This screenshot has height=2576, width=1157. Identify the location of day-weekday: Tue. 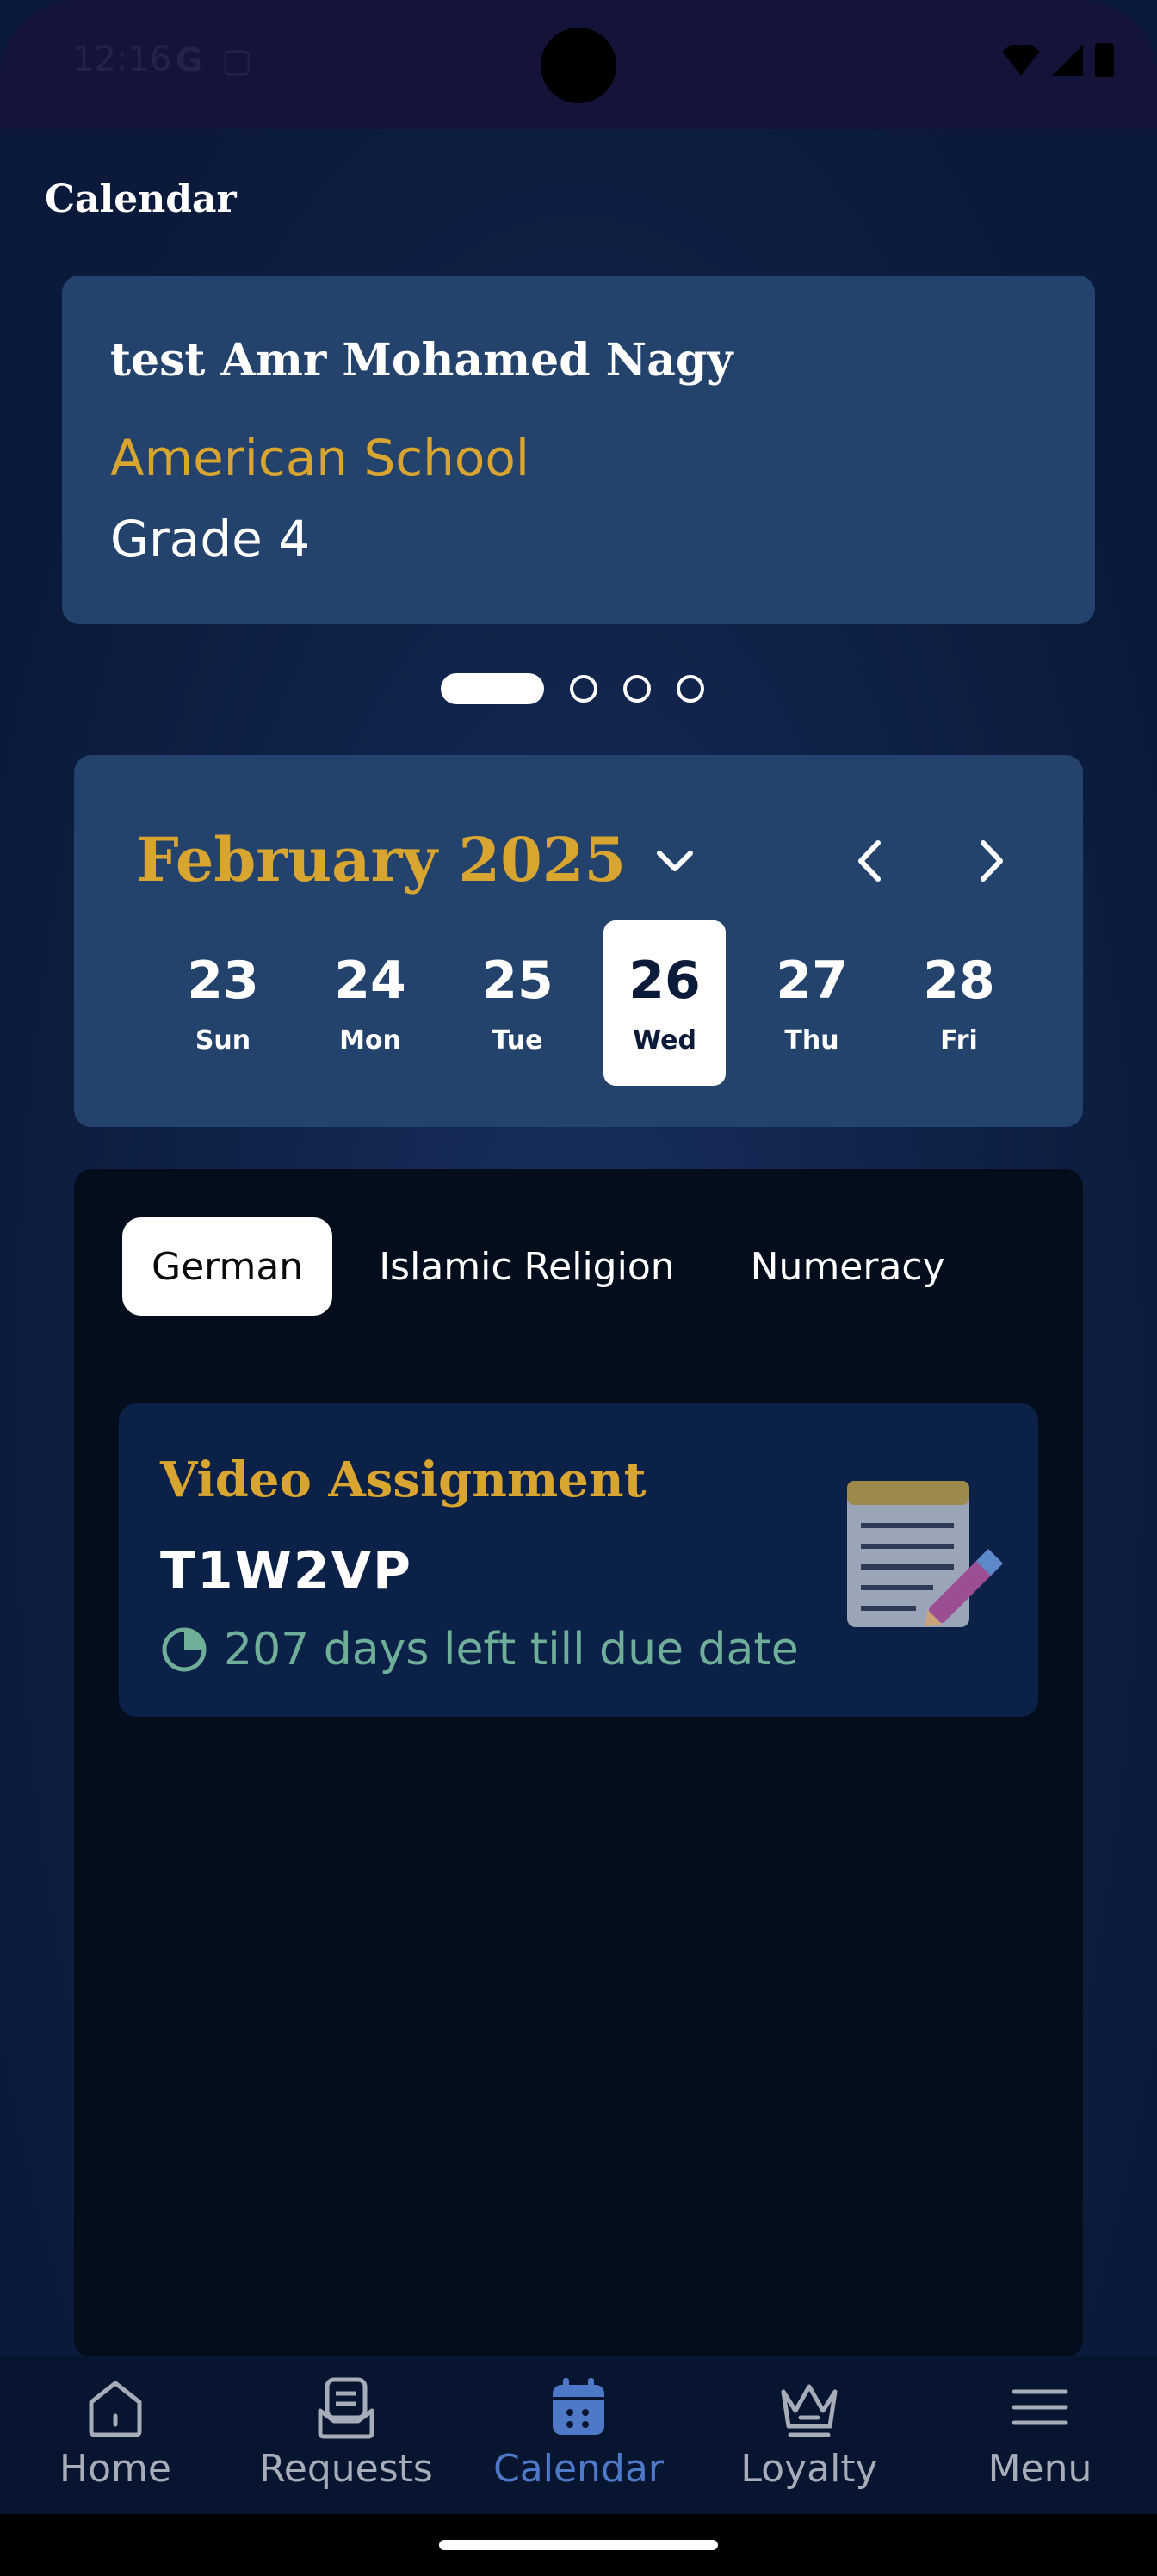
(517, 1040).